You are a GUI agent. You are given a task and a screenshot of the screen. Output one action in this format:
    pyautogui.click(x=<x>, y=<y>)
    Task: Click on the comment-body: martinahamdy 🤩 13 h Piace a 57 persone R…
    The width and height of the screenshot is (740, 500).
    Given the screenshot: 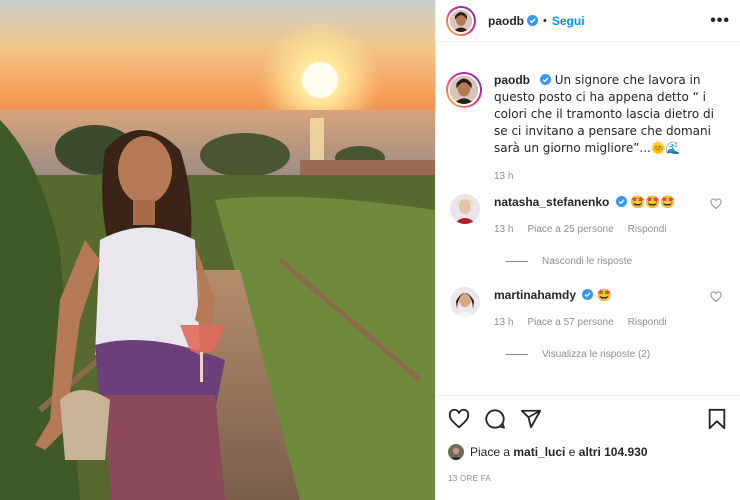 What is the action you would take?
    pyautogui.click(x=602, y=309)
    